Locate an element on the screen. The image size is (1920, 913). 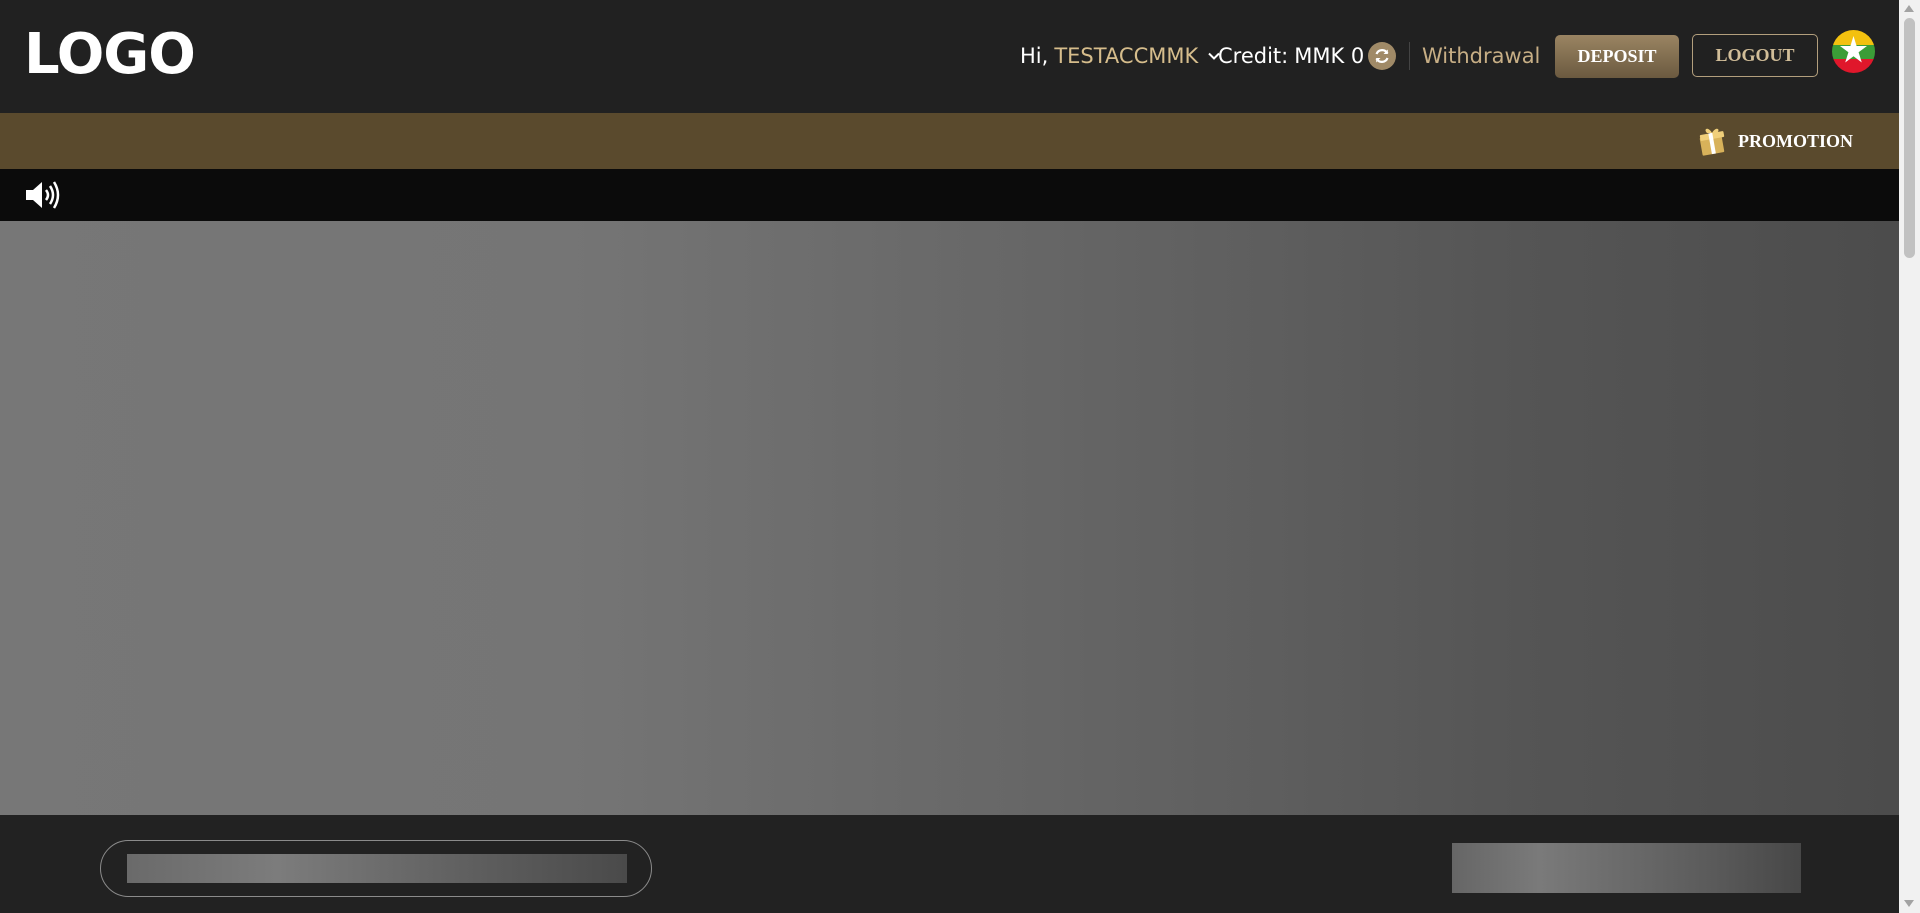
credit-value: MMK 0 is located at coordinates (1329, 56).